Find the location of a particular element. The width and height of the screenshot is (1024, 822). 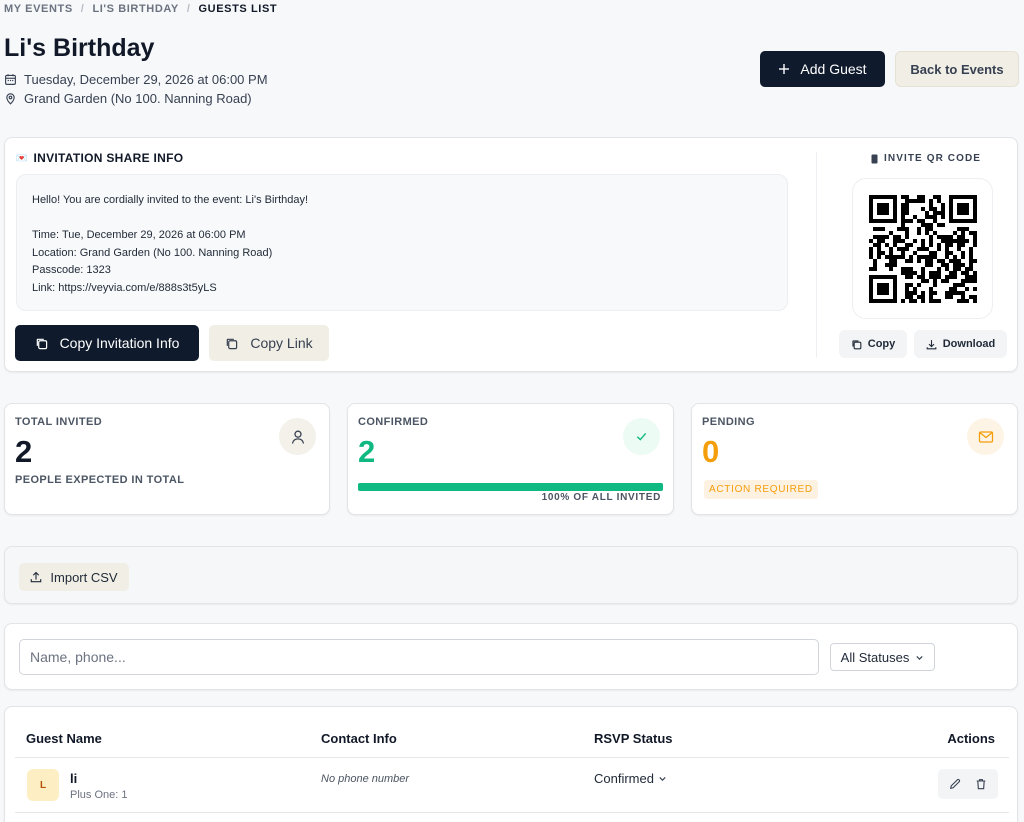

confirmed-value: 2 is located at coordinates (367, 451).